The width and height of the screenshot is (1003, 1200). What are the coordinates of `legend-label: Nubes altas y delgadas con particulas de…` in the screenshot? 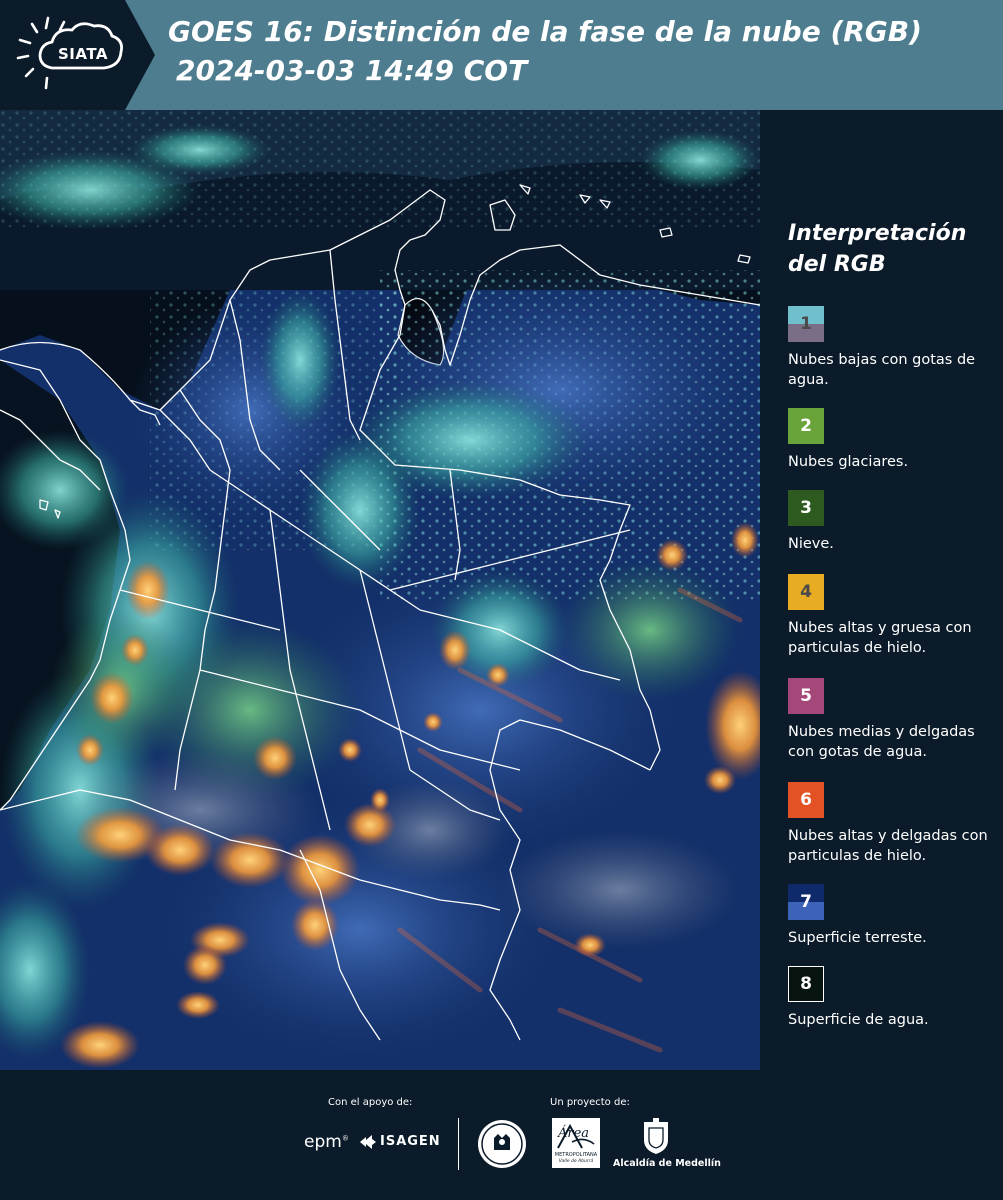 It's located at (888, 846).